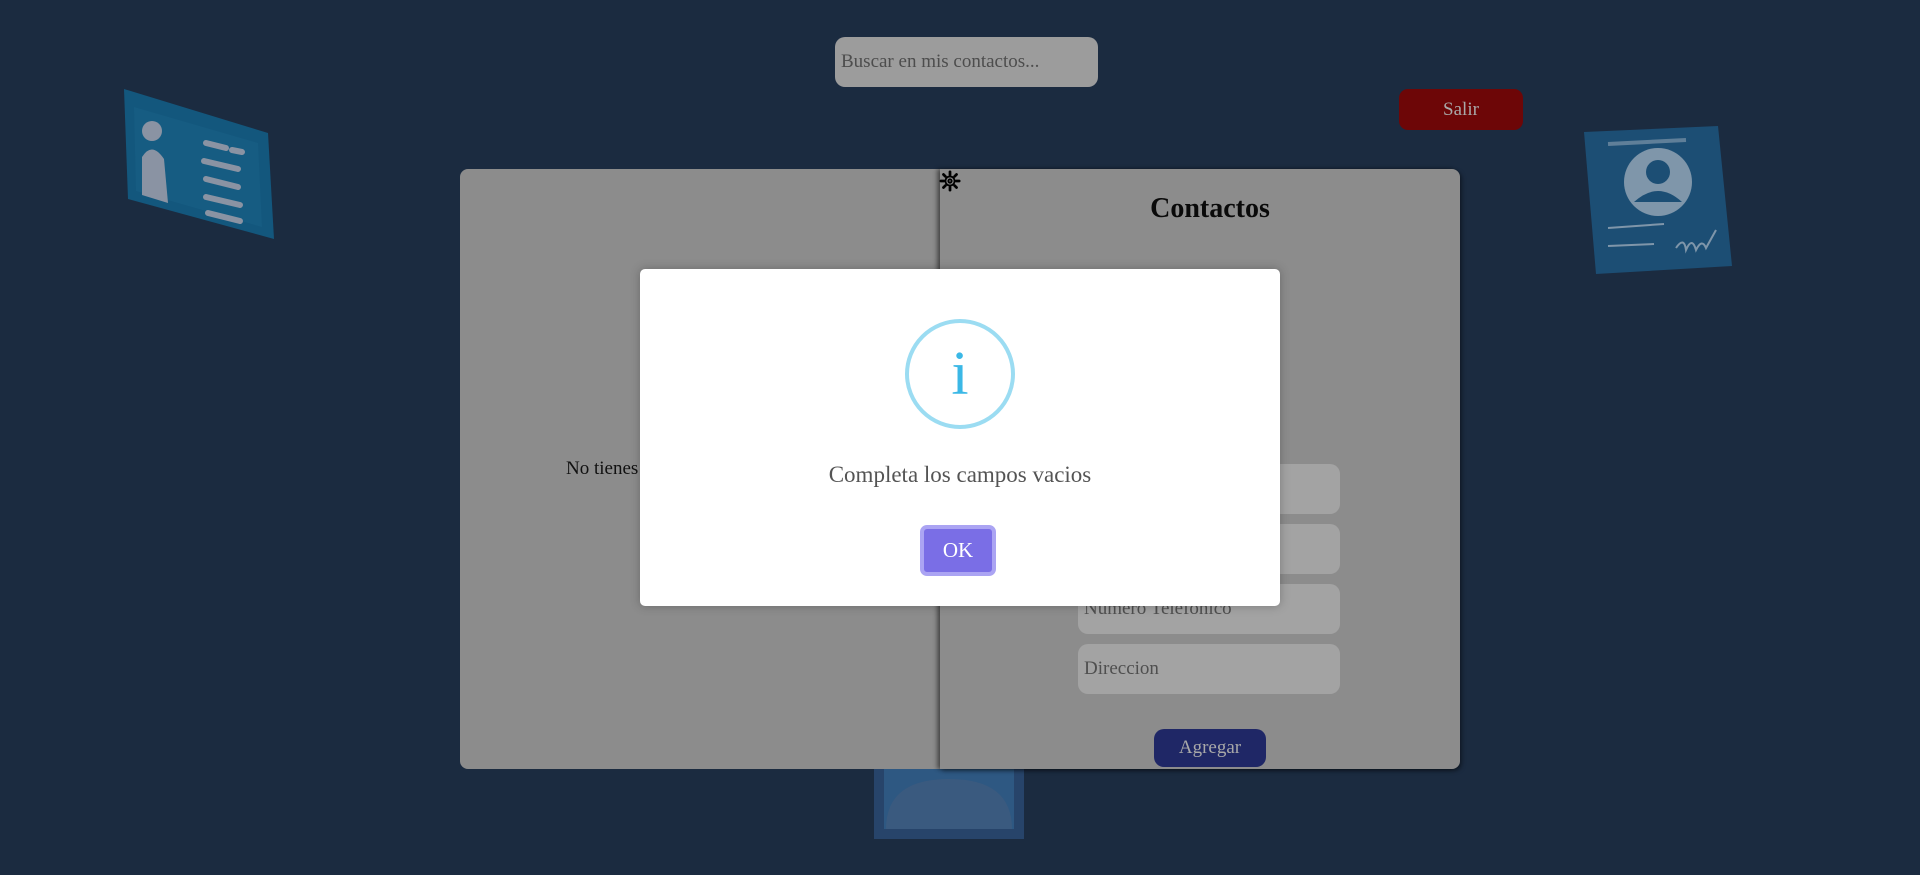  What do you see at coordinates (960, 474) in the screenshot?
I see `alert-message: Completa los campos vacios` at bounding box center [960, 474].